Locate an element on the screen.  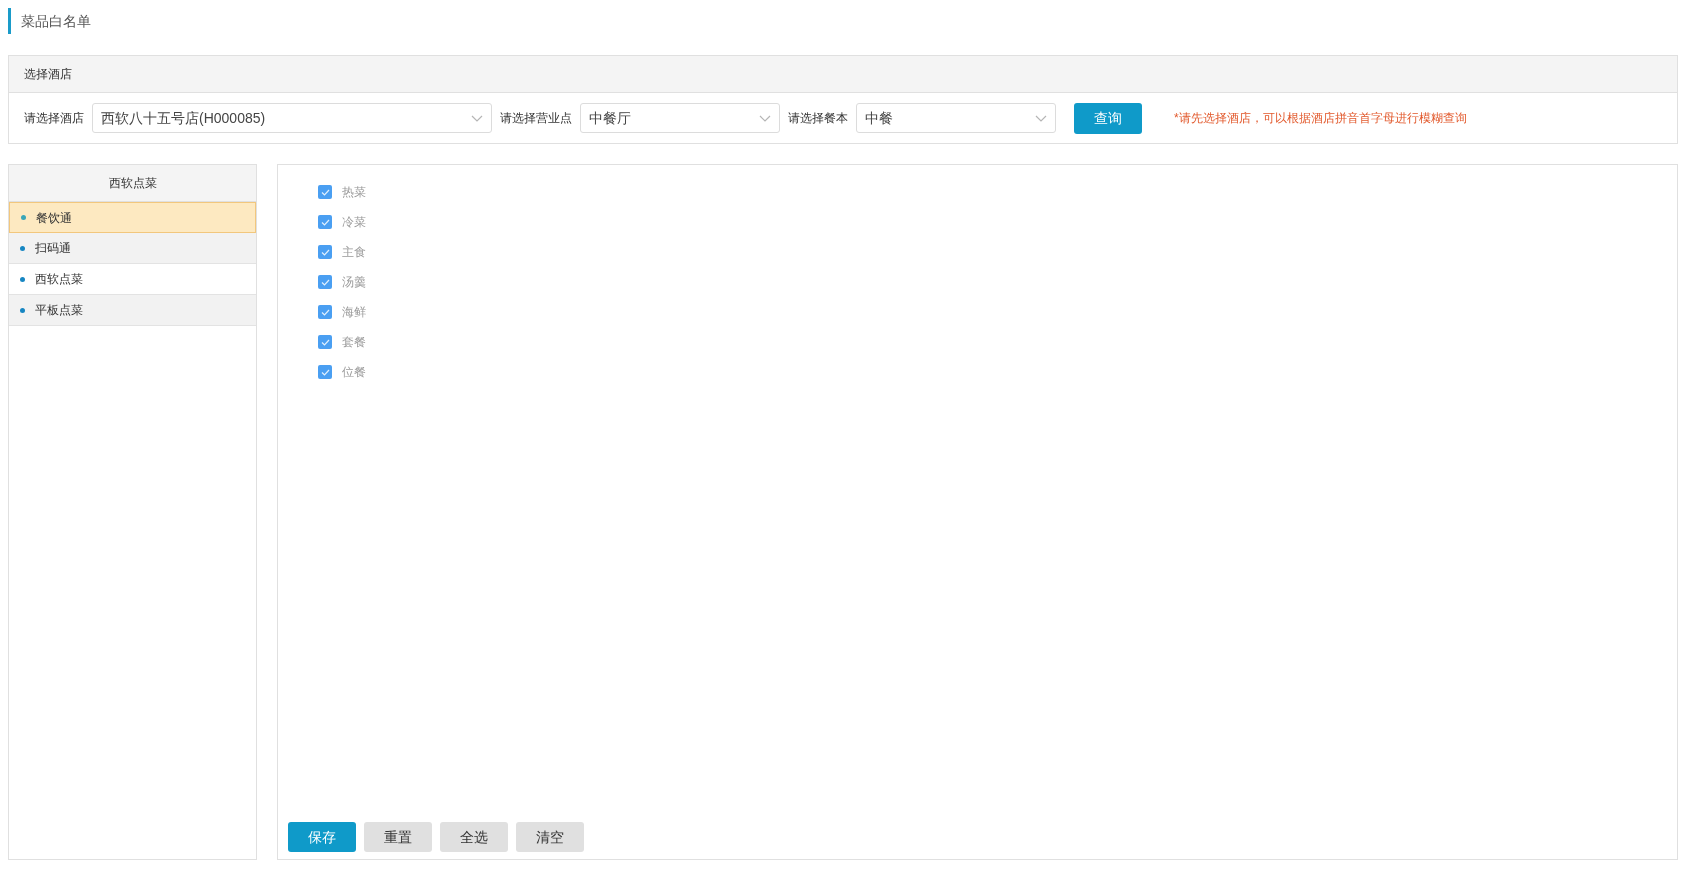
select-field: 西软八十五号店(H000085) is located at coordinates (292, 118).